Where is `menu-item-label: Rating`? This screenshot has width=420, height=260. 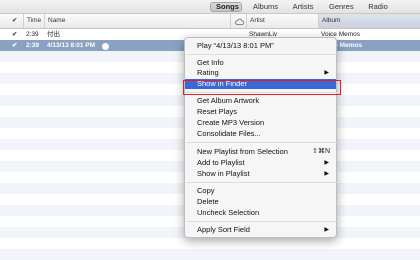
menu-item-label: Rating is located at coordinates (208, 72).